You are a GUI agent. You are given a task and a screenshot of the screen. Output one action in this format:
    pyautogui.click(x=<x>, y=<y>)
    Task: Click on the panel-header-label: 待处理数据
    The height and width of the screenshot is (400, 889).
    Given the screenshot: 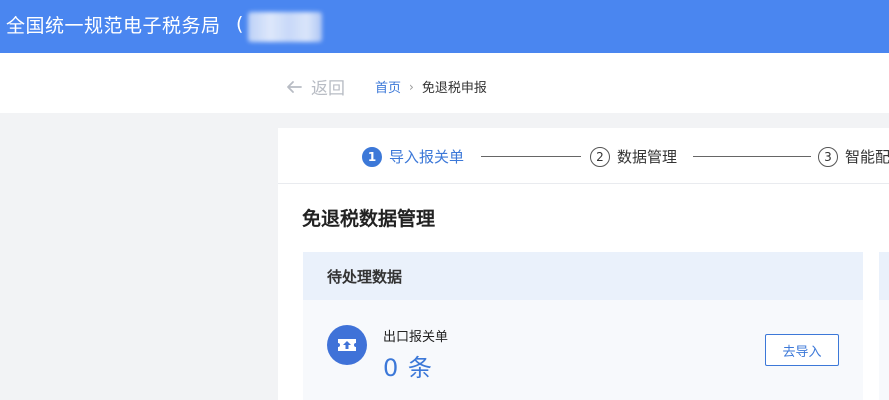 What is the action you would take?
    pyautogui.click(x=365, y=277)
    